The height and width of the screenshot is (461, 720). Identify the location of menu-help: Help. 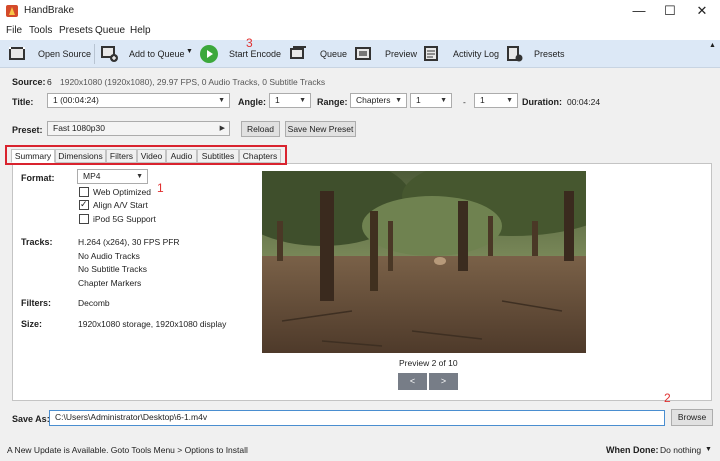
(140, 30).